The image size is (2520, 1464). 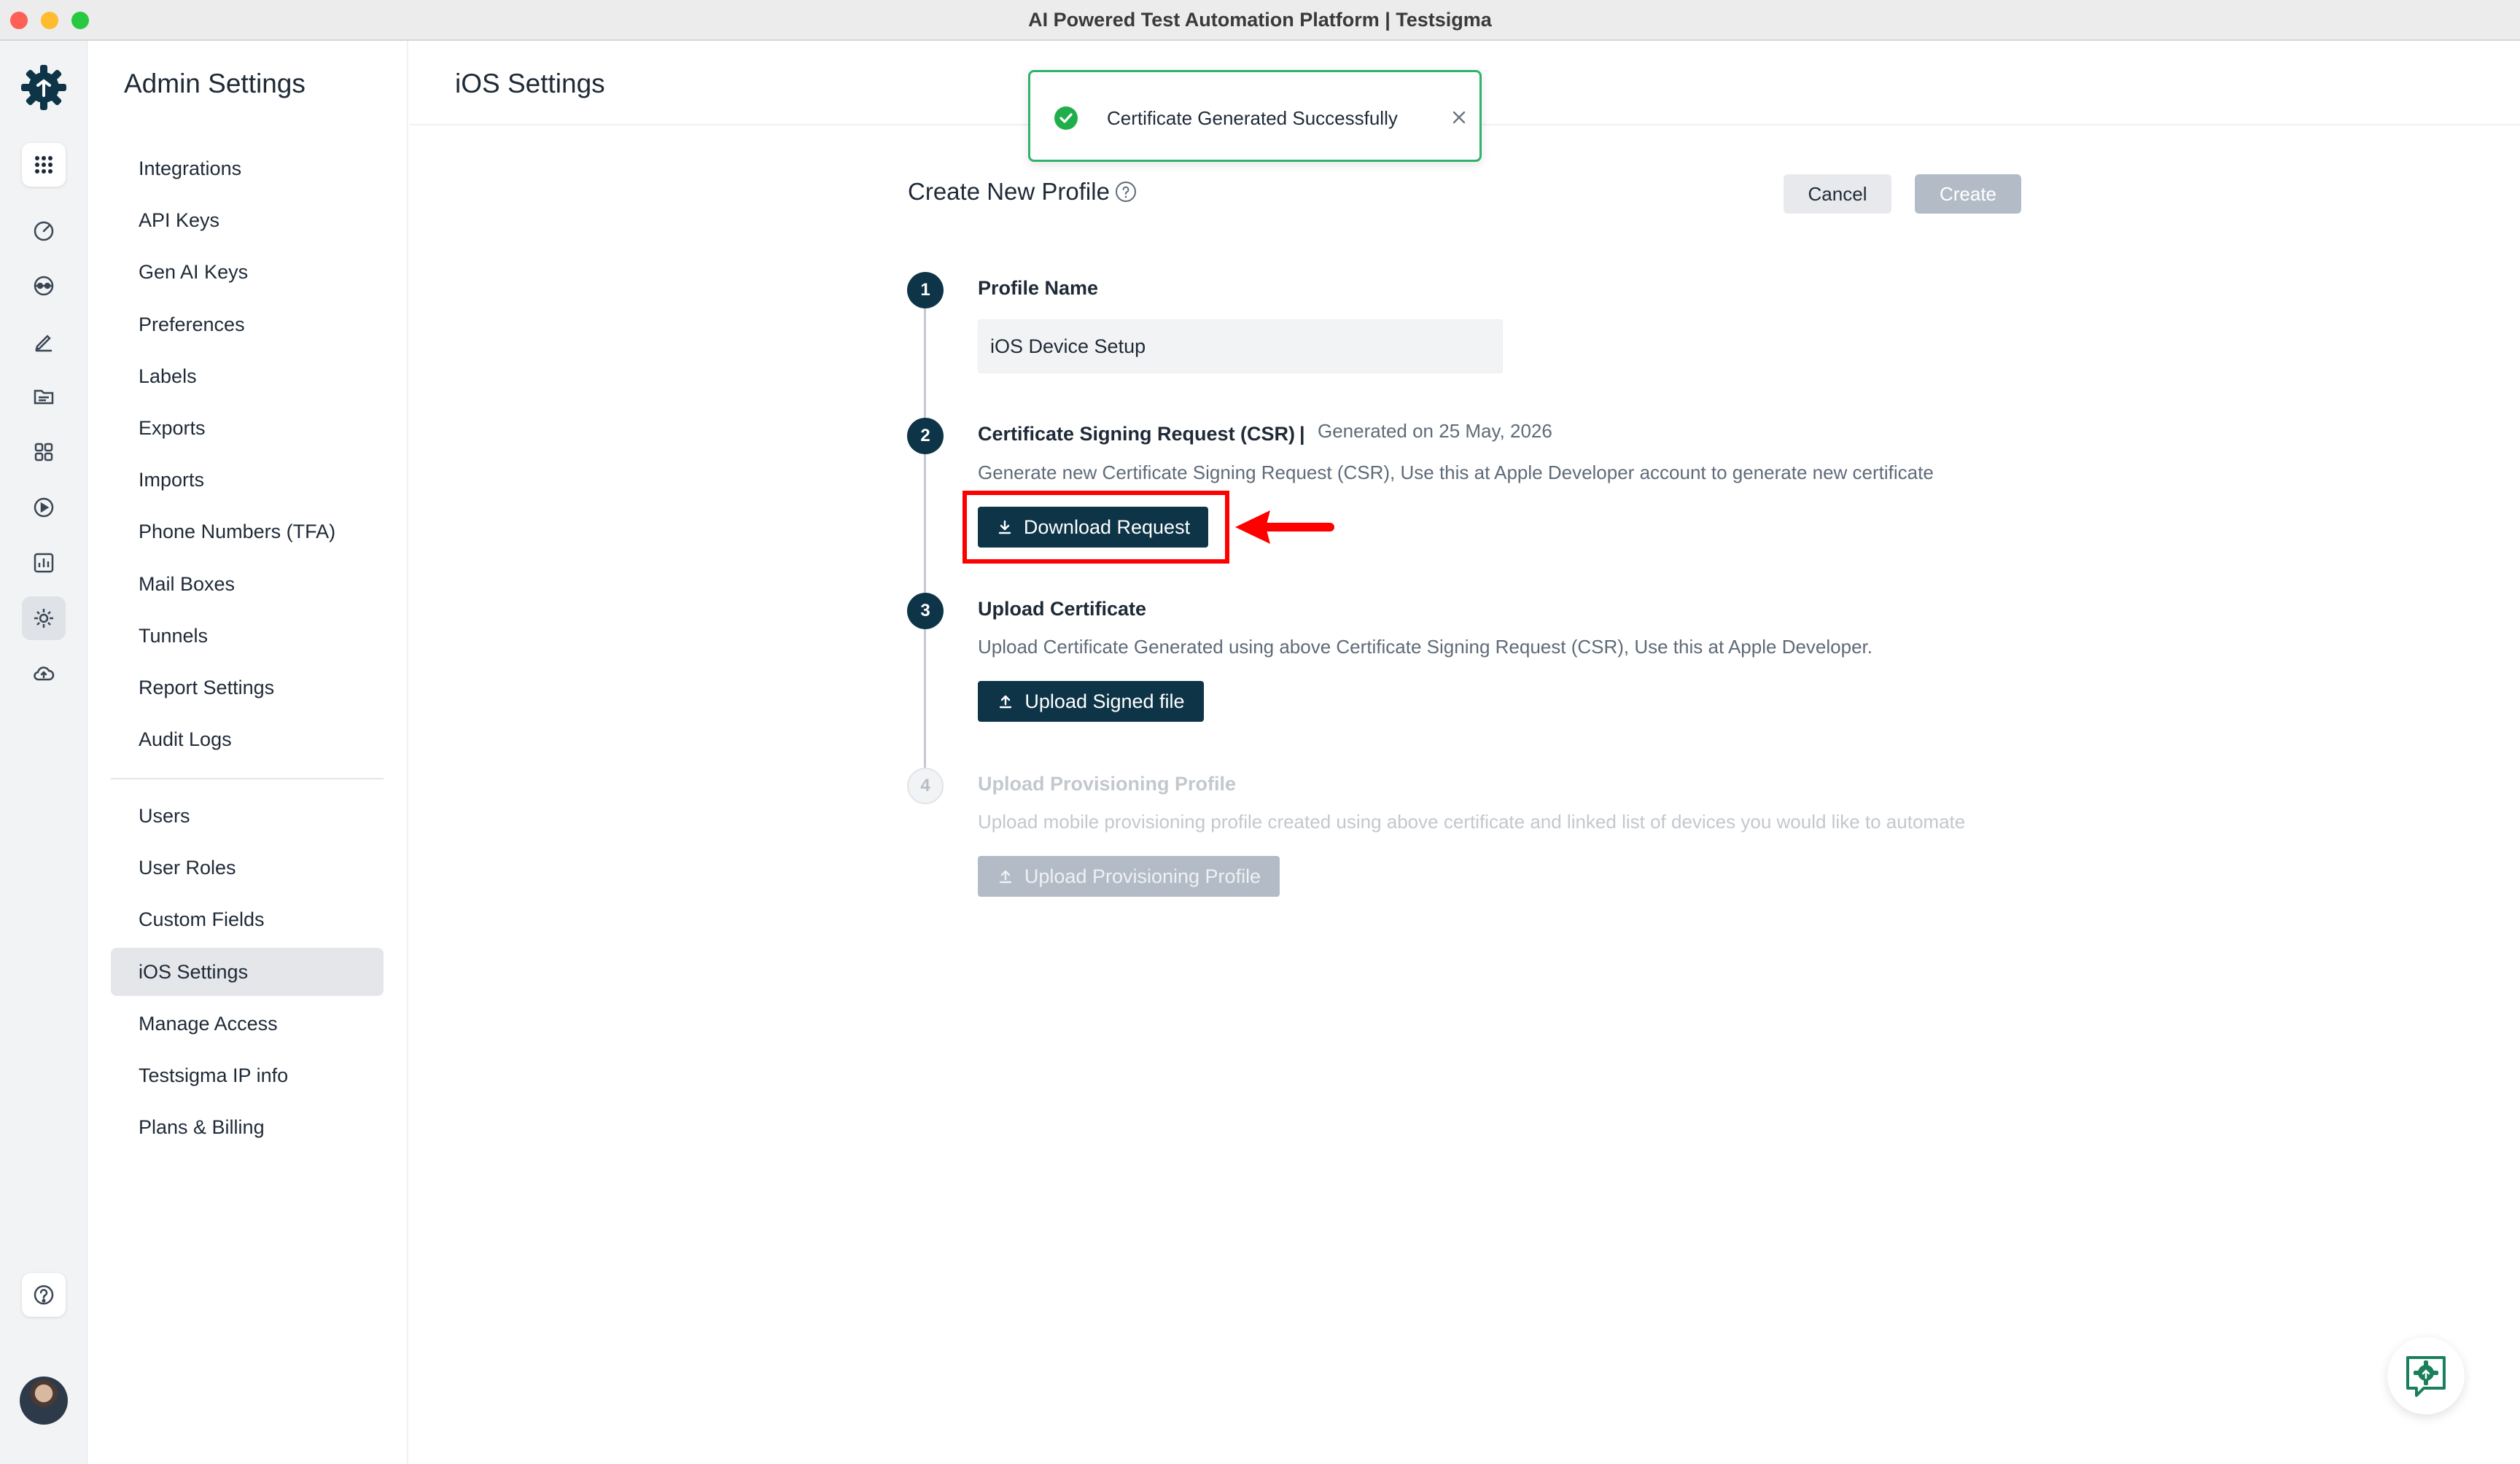 I want to click on cloud-upload-icon, so click(x=44, y=674).